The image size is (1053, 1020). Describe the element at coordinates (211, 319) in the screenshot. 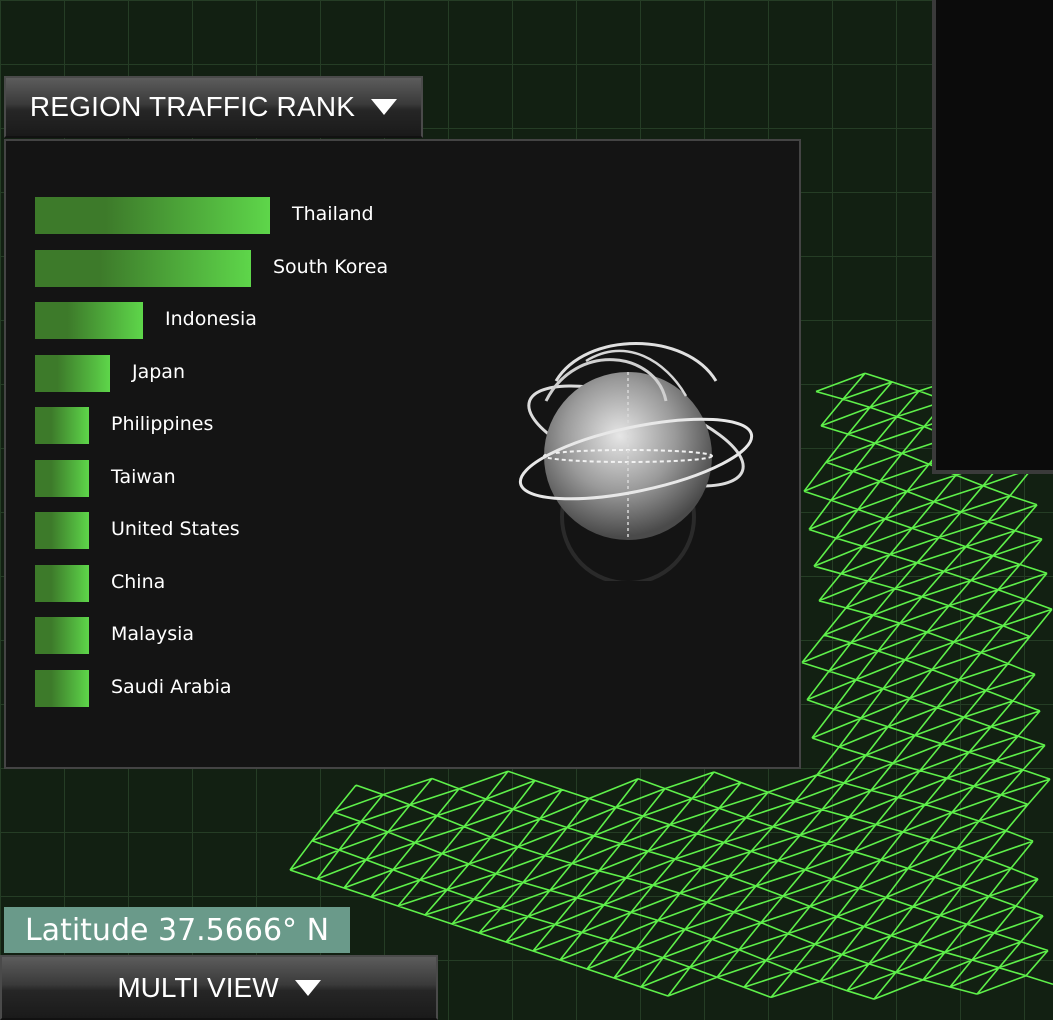

I see `rank-label: Indonesia` at that location.